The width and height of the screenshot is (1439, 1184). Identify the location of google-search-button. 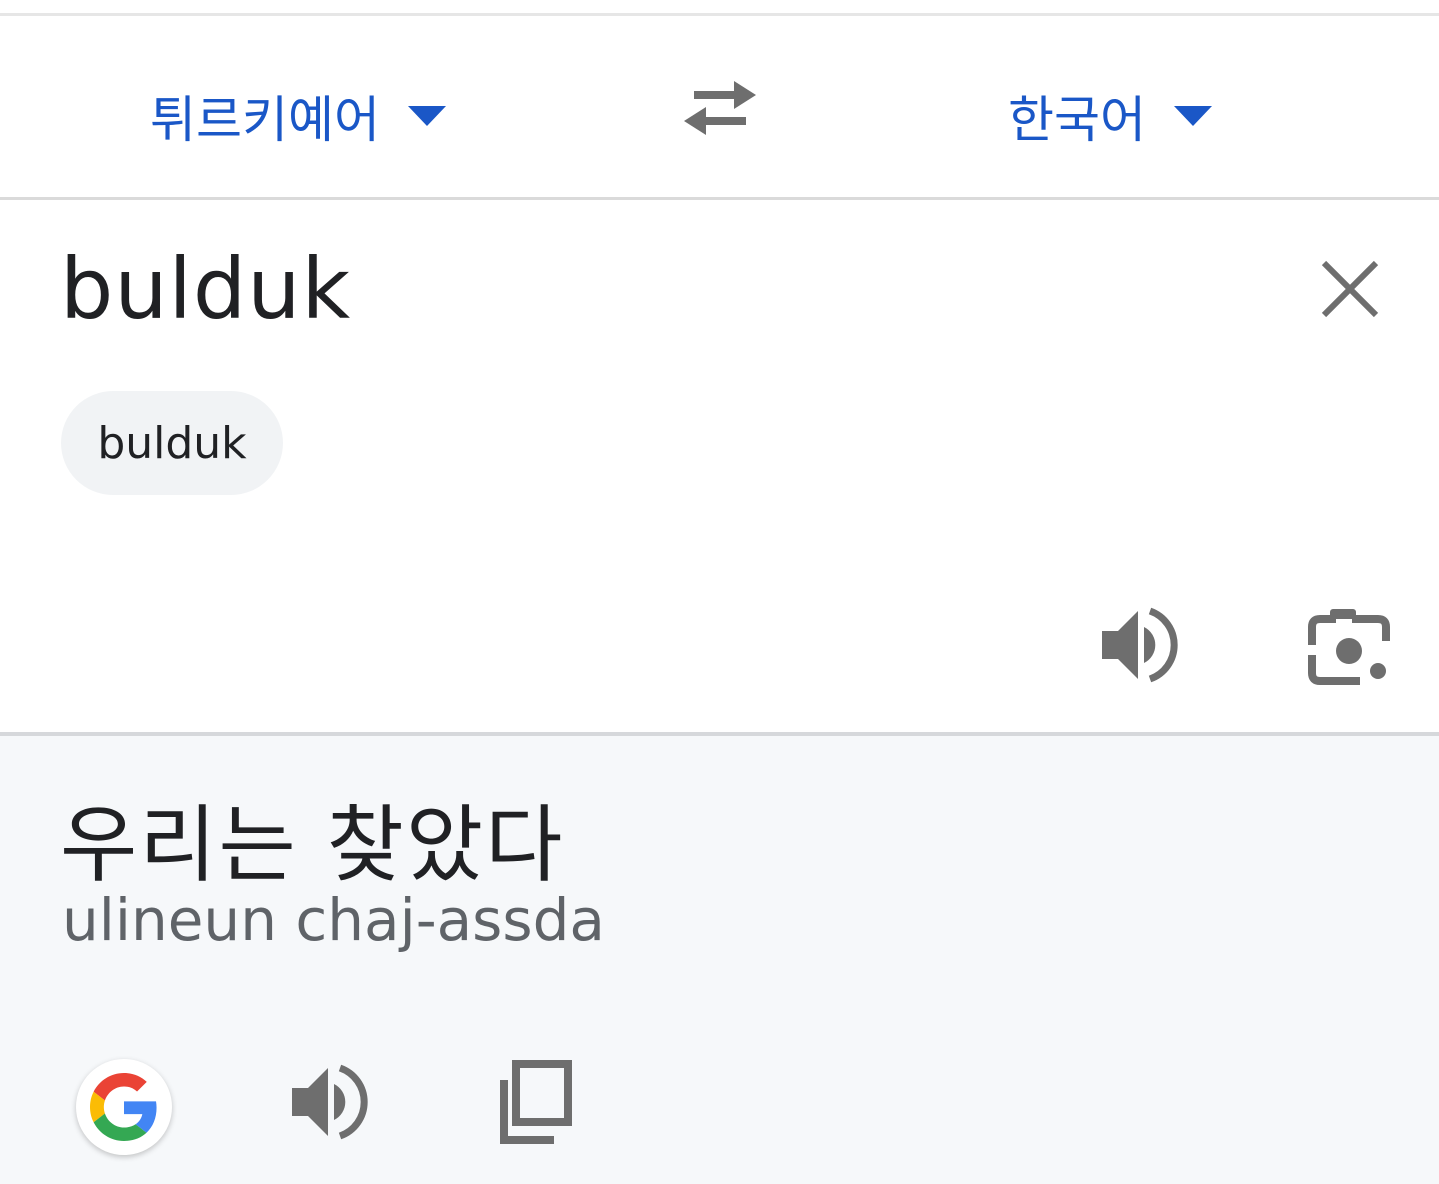
(124, 1107).